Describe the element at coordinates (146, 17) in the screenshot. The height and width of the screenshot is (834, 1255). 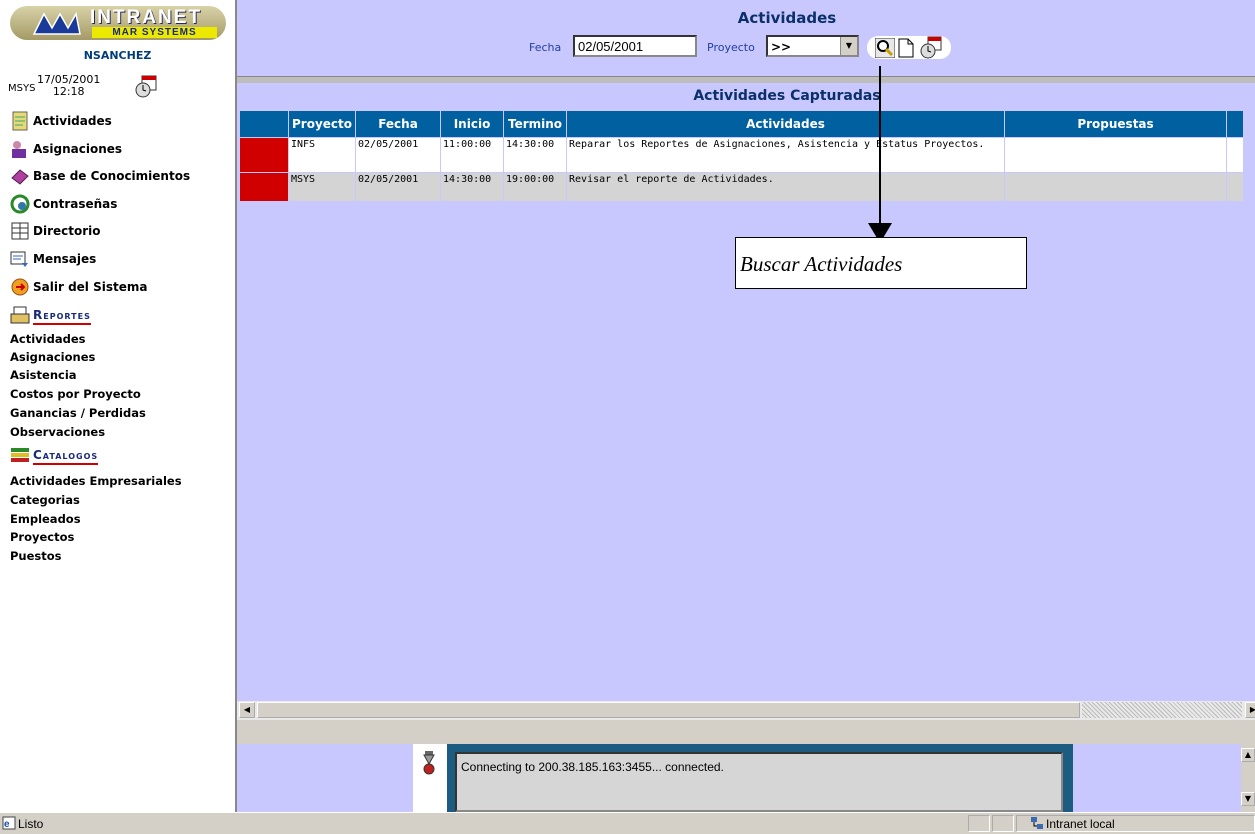
I see `logo-title: INTRANET` at that location.